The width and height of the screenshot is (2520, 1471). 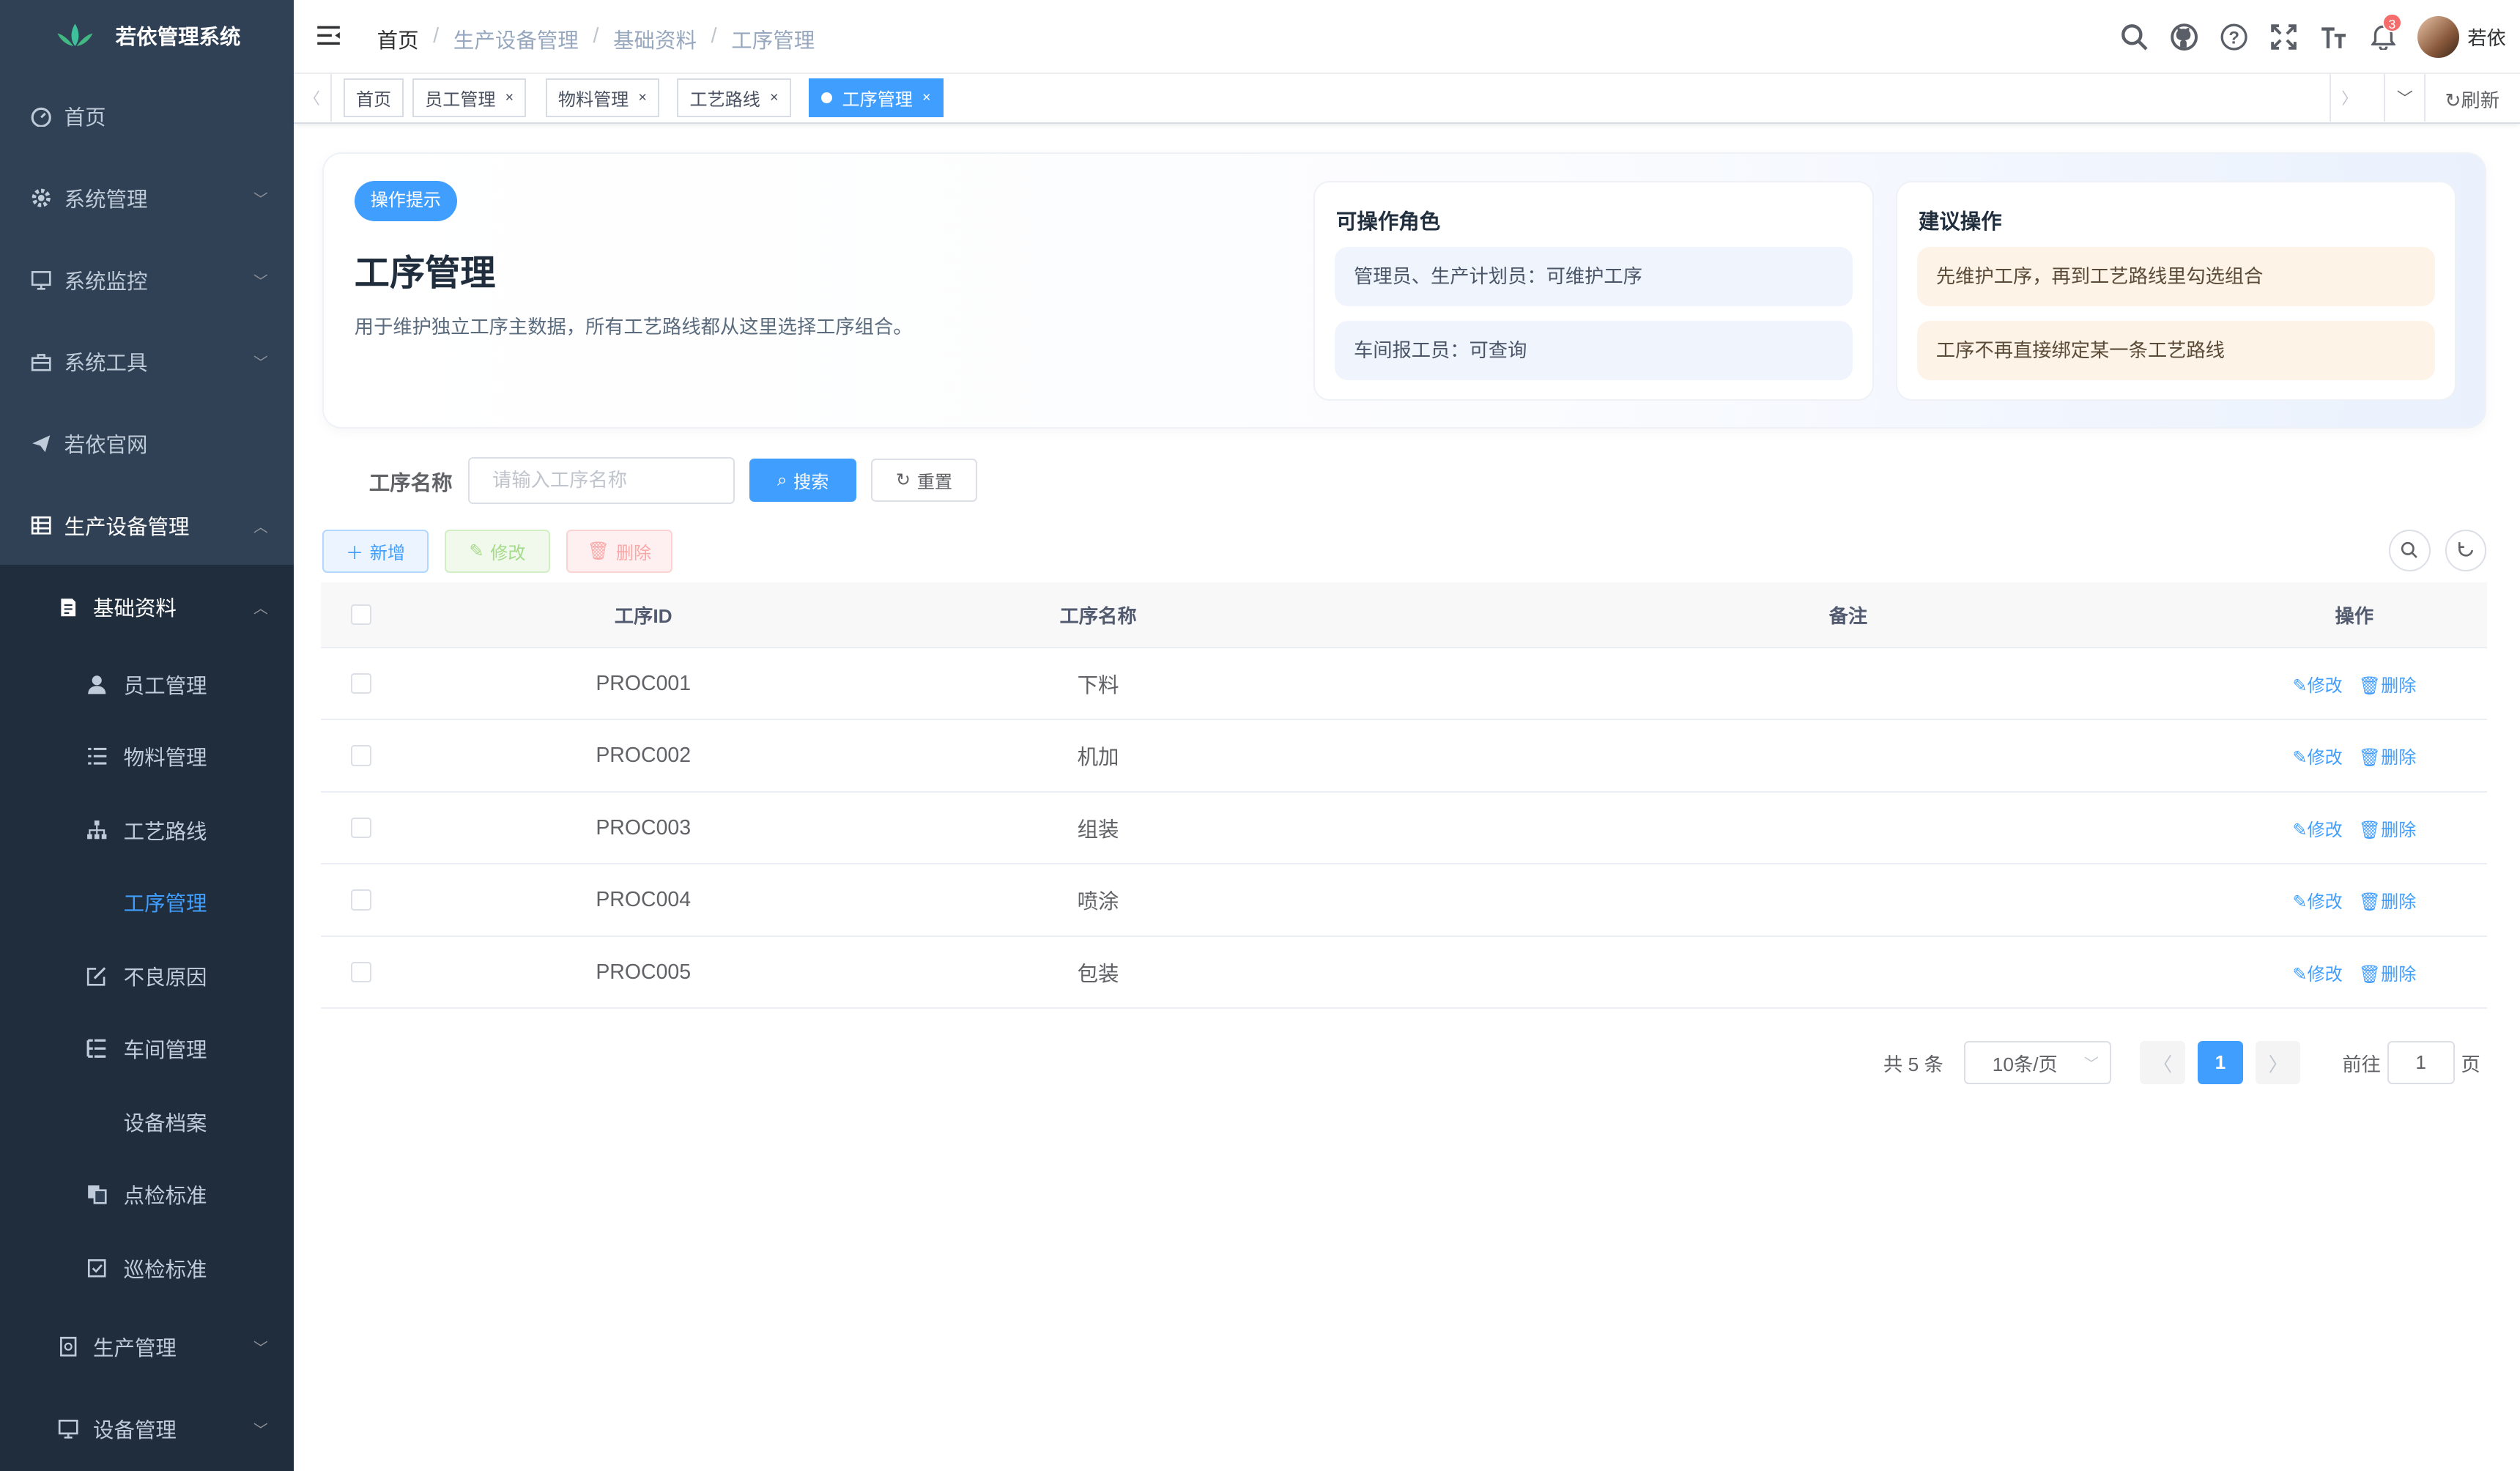 I want to click on page-1-button: 1, so click(x=2220, y=1063).